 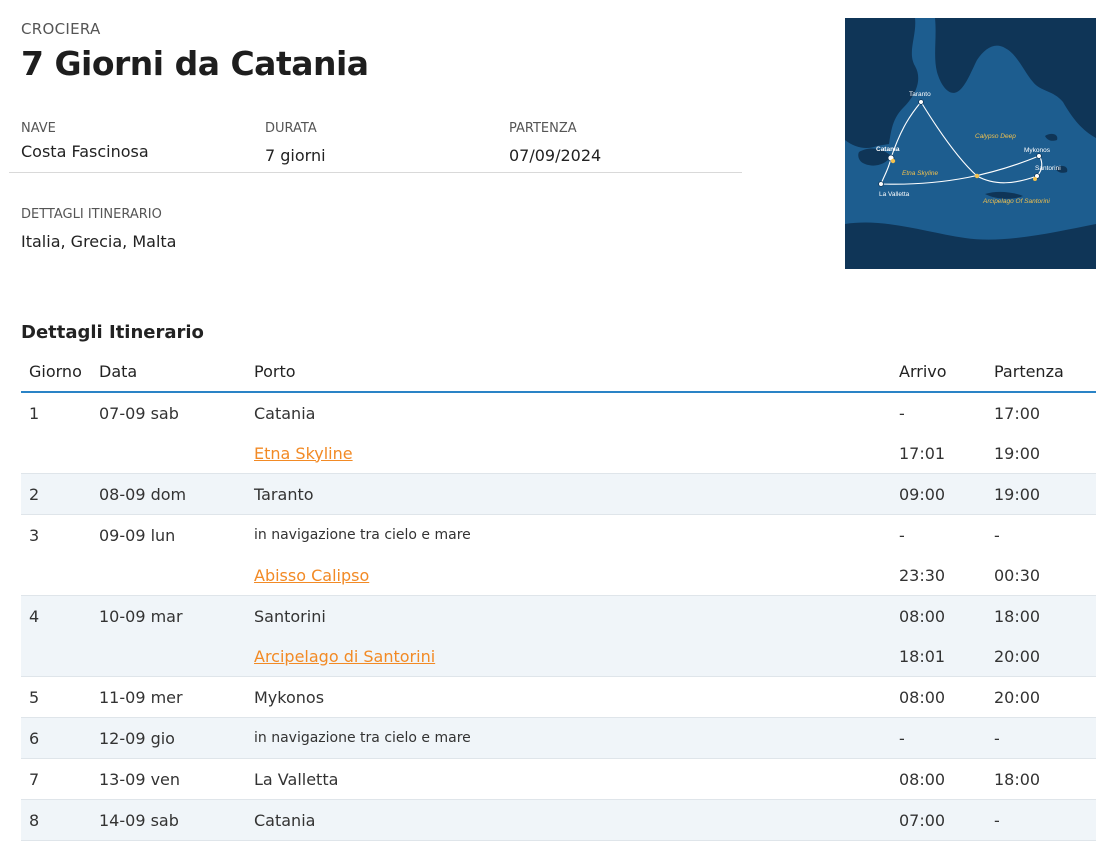 What do you see at coordinates (576, 615) in the screenshot?
I see `cell-port: Santorini` at bounding box center [576, 615].